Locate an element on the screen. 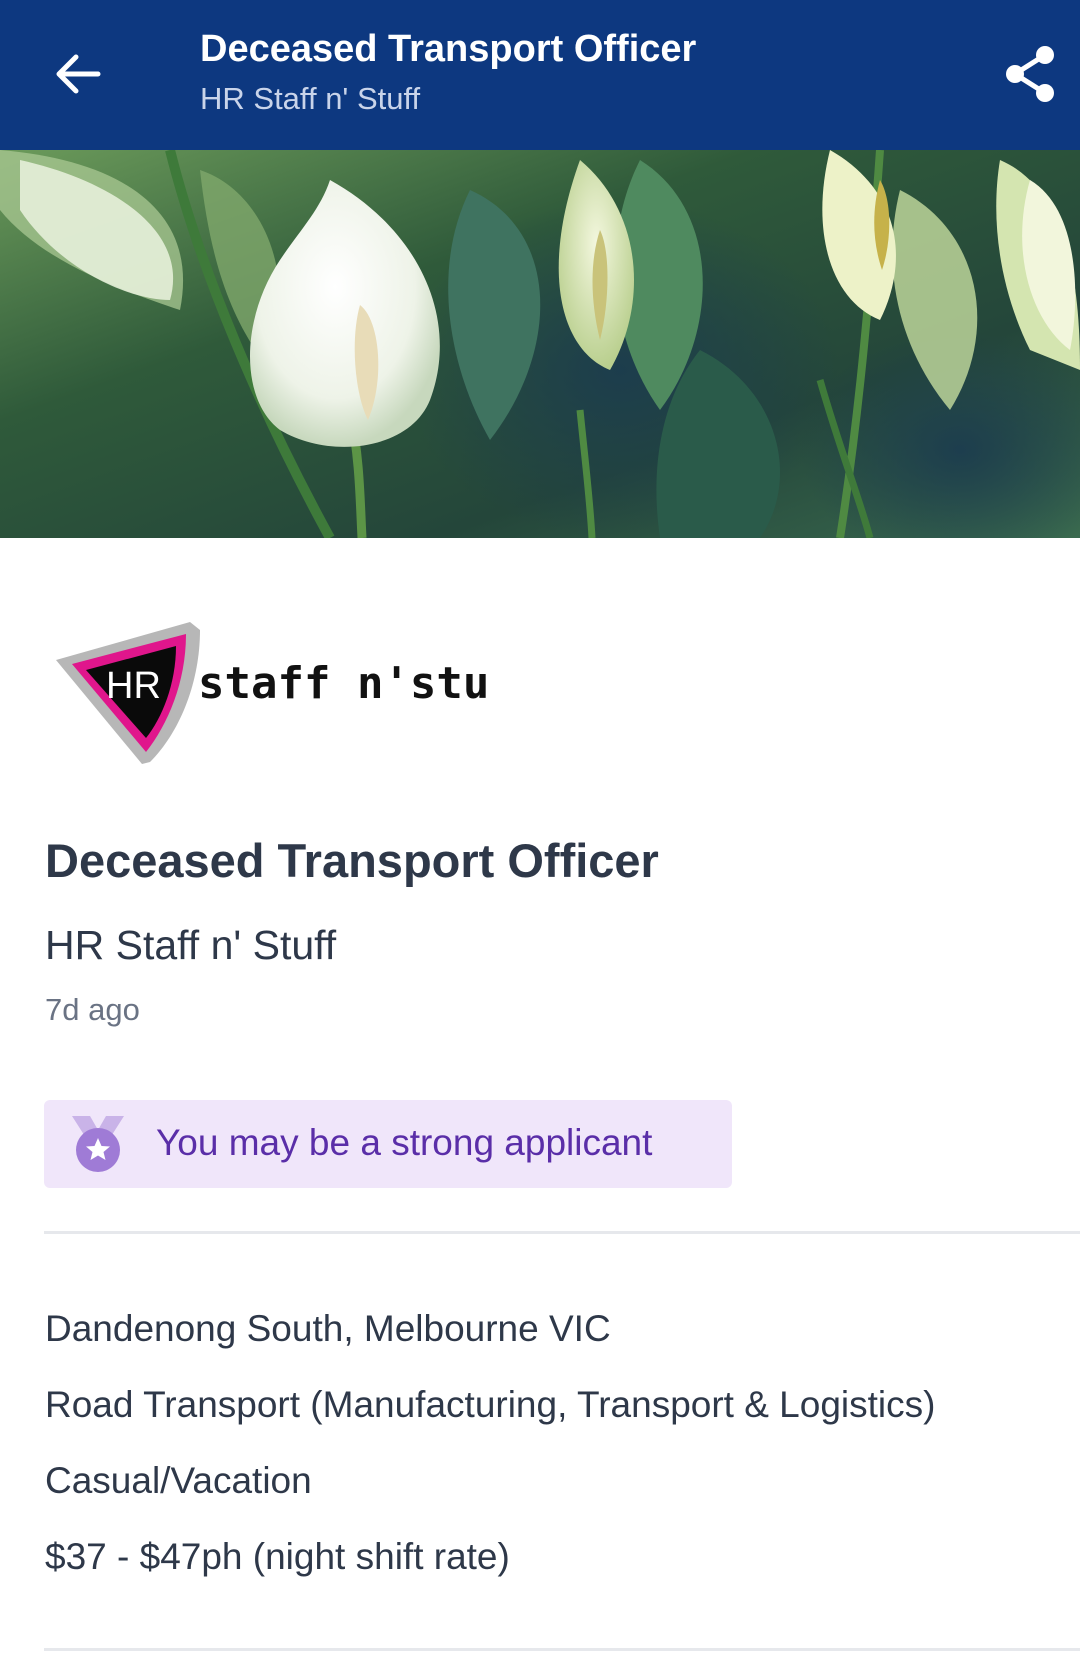  arrow-left-icon is located at coordinates (78, 74).